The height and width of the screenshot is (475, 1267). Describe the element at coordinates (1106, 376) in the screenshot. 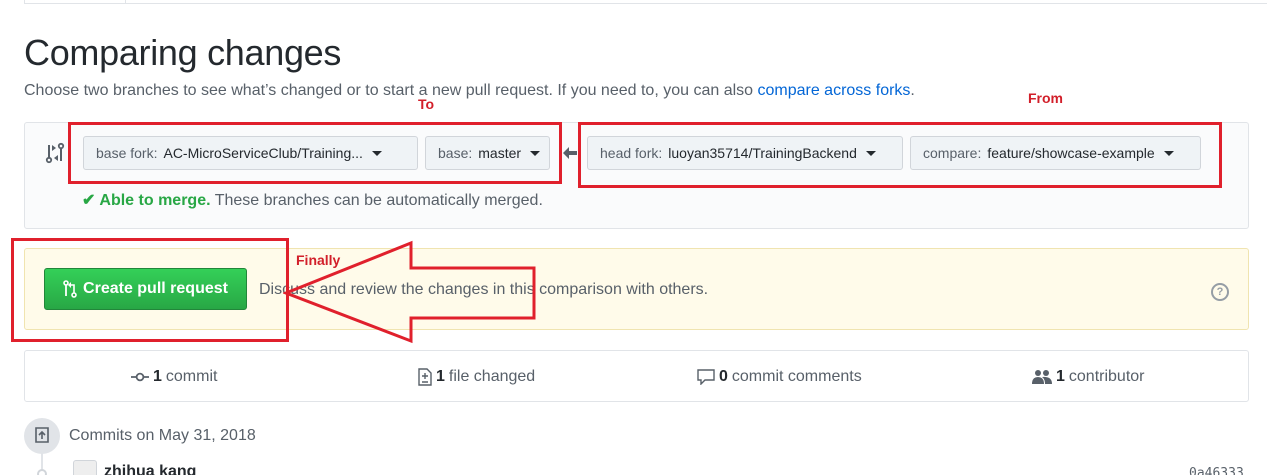

I see `contributors-label: contributor` at that location.